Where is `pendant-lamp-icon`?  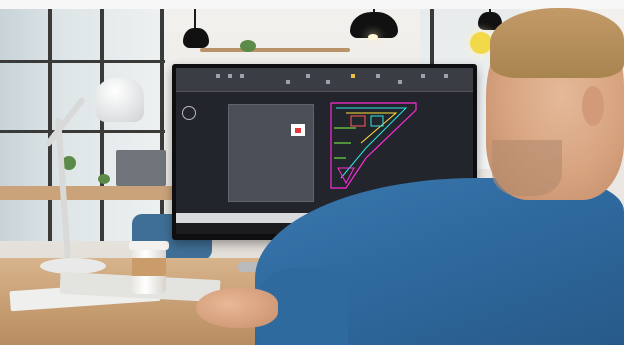
pendant-lamp-icon is located at coordinates (196, 38).